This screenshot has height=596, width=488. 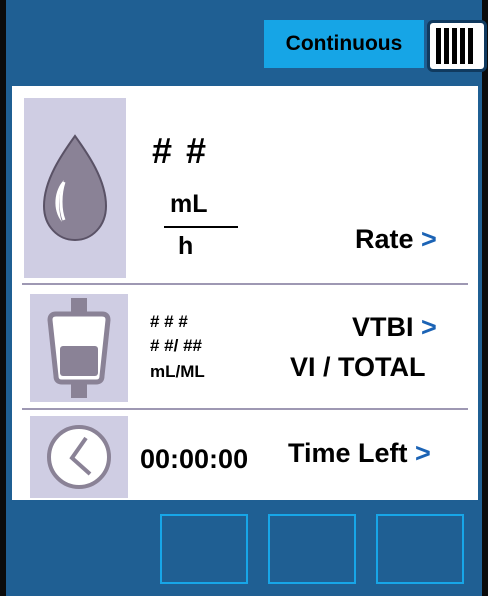 I want to click on time-value: 00:00:00, so click(x=194, y=459).